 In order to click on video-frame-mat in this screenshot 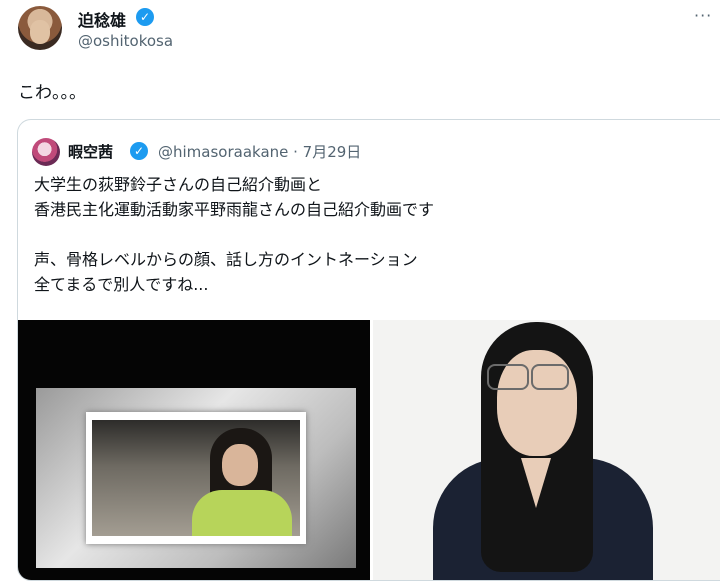, I will do `click(196, 478)`.